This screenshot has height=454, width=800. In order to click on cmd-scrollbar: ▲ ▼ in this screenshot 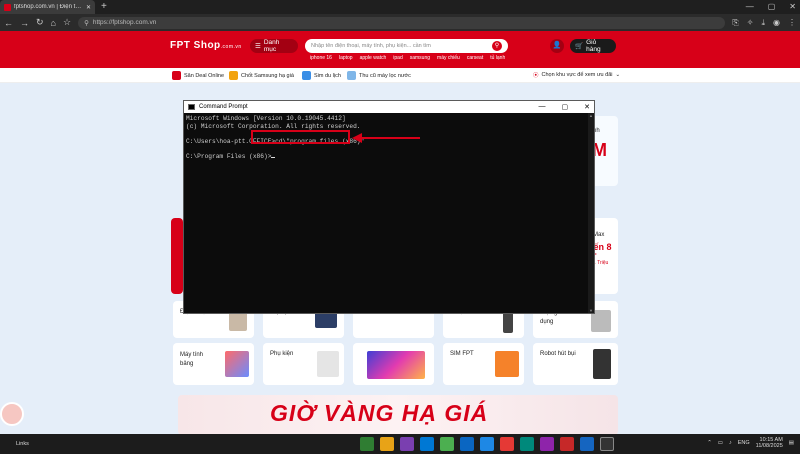, I will do `click(591, 213)`.